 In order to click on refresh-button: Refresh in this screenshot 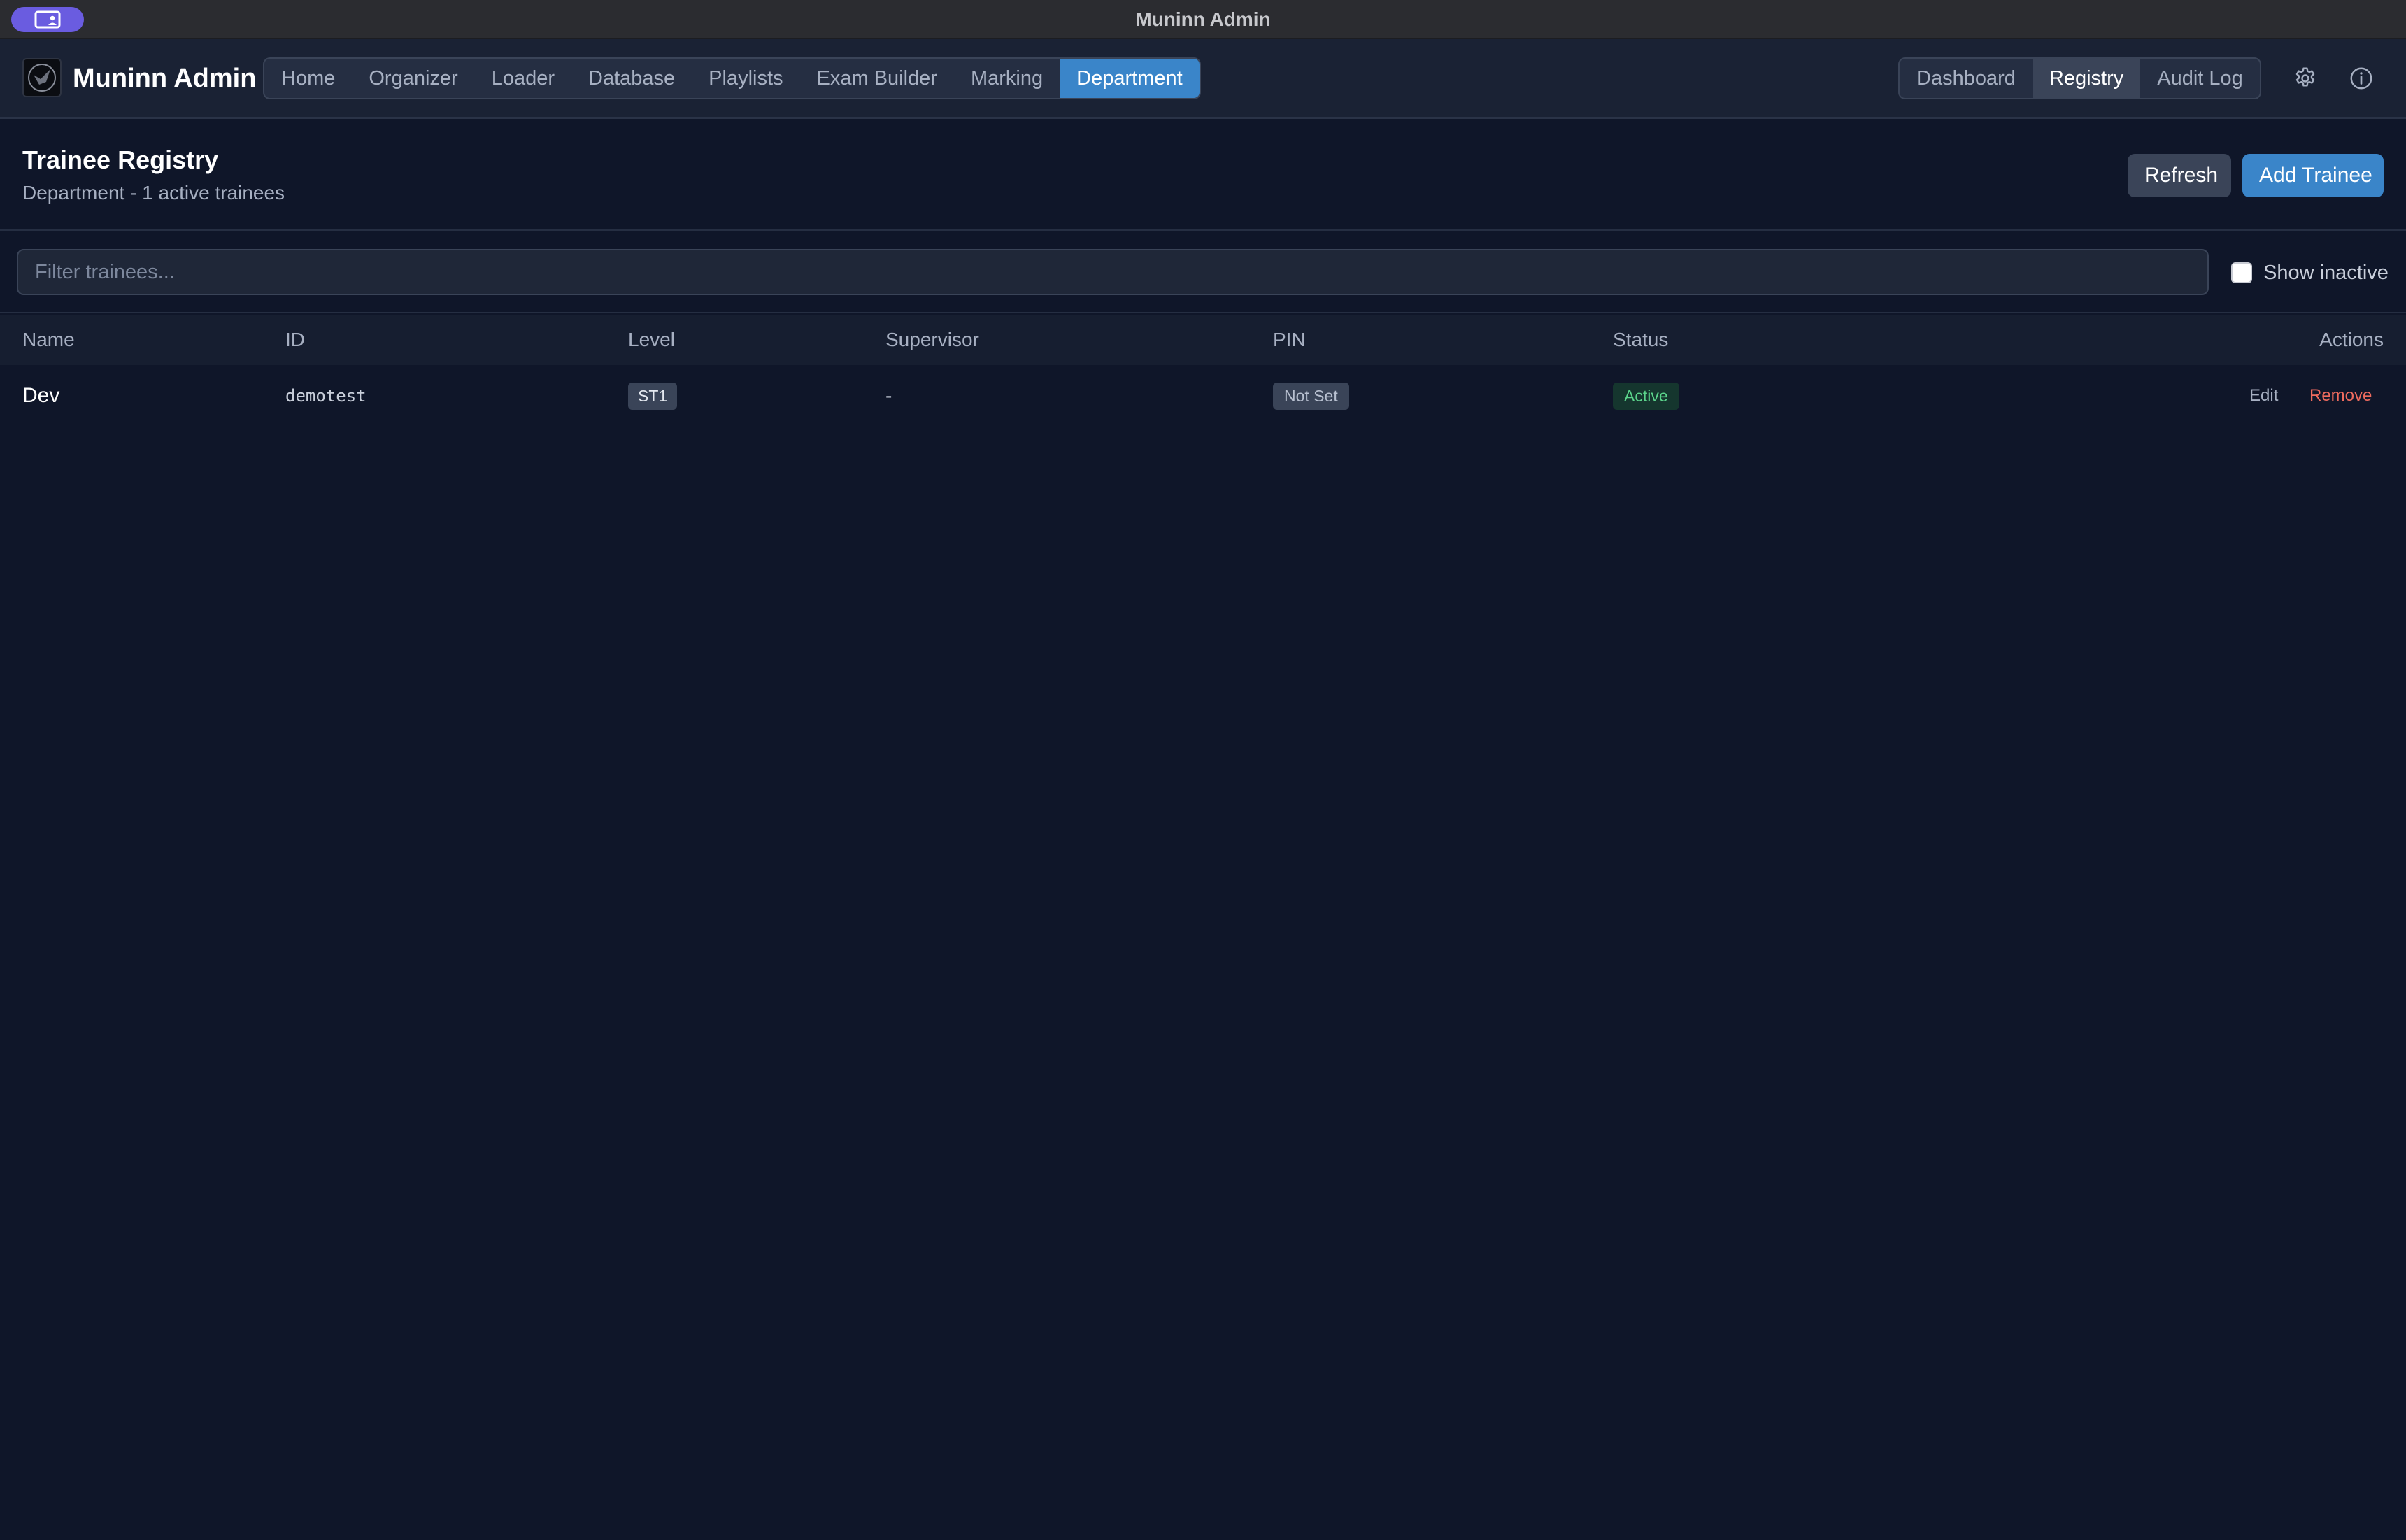, I will do `click(2179, 175)`.